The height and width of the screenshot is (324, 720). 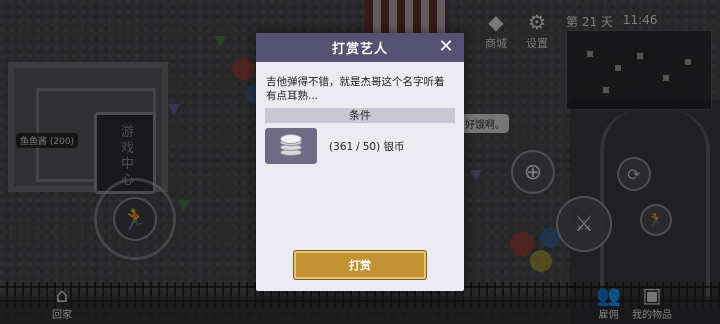 I want to click on required-amount: 50, so click(x=369, y=146).